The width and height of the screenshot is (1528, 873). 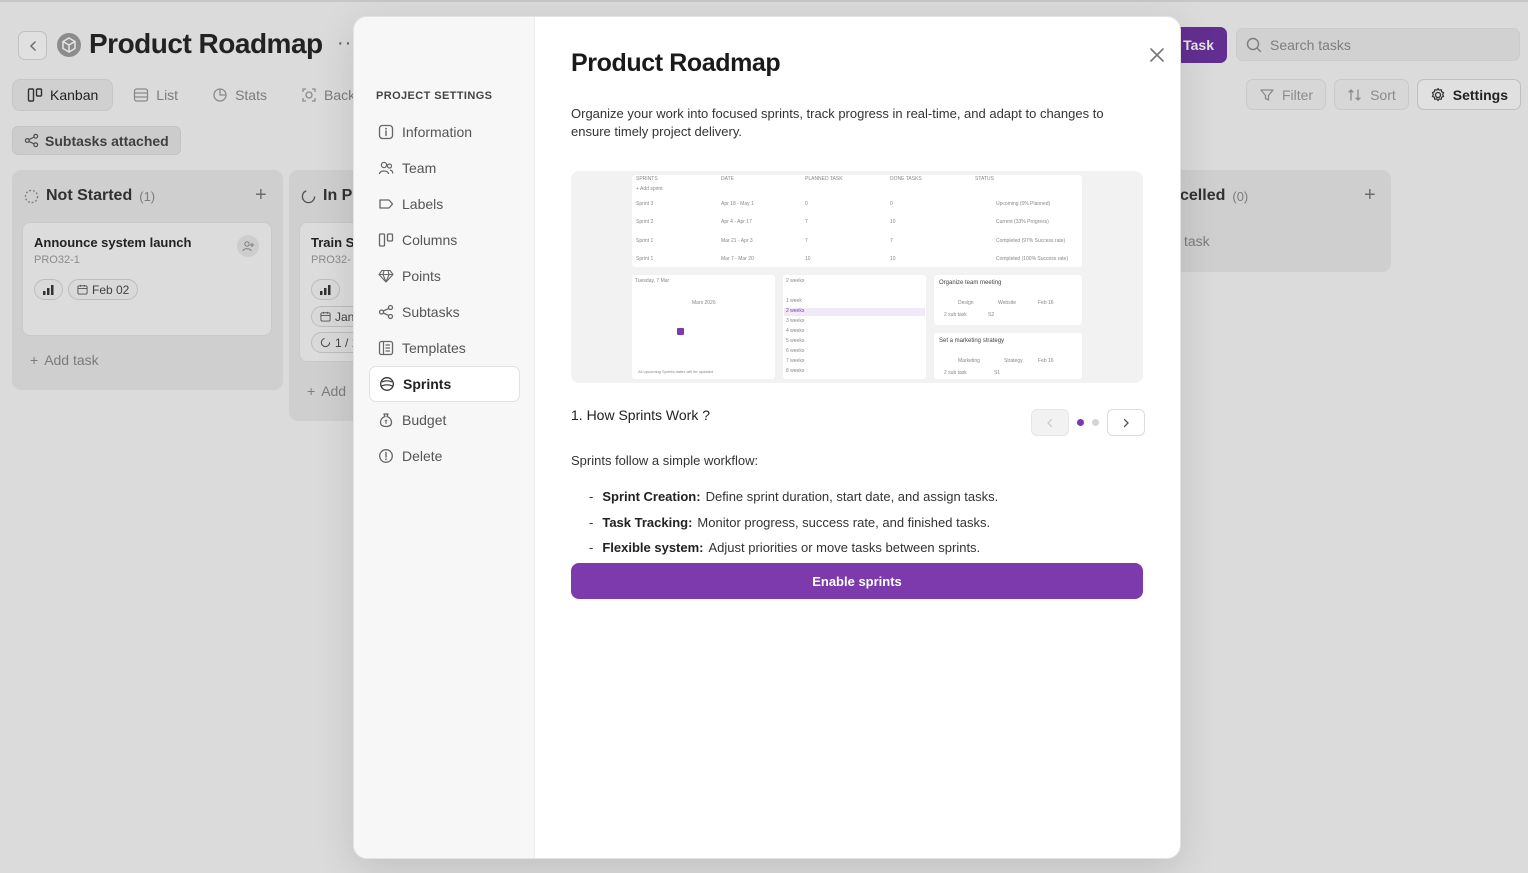 What do you see at coordinates (444, 456) in the screenshot?
I see `sidebar-item-delete: Delete` at bounding box center [444, 456].